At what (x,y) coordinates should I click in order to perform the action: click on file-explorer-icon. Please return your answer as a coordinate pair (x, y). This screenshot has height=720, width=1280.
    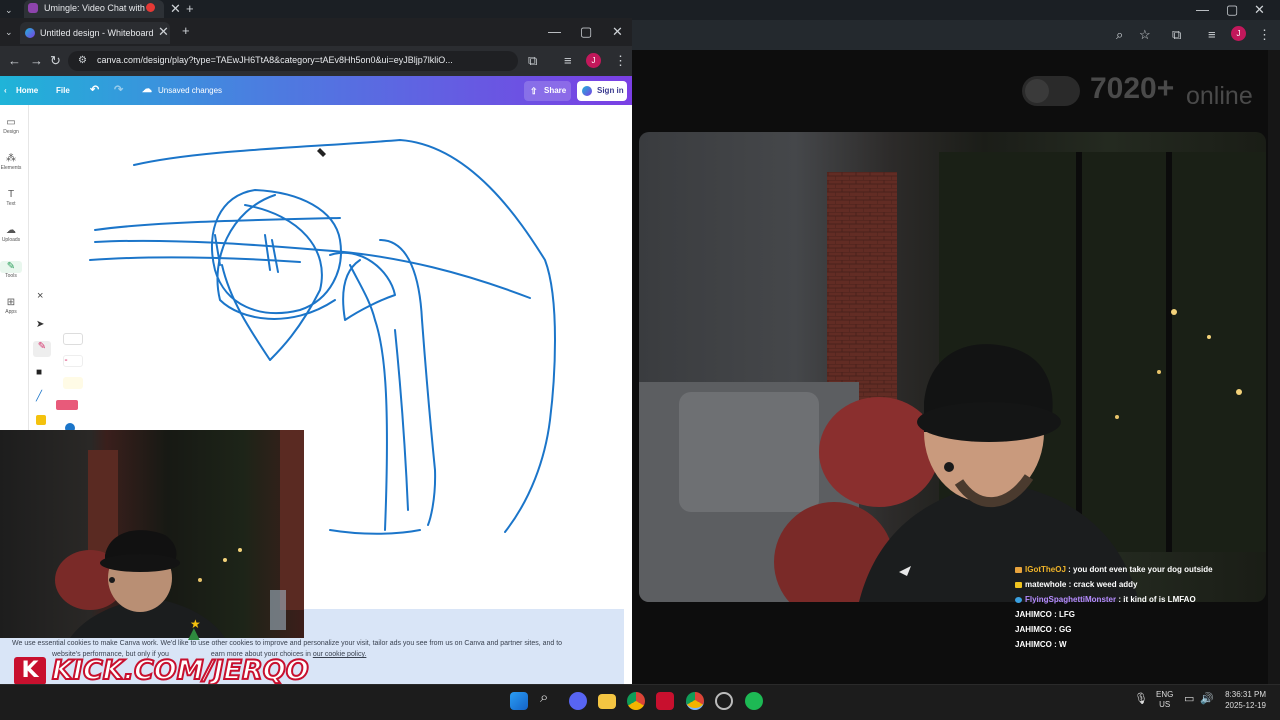
    Looking at the image, I should click on (607, 701).